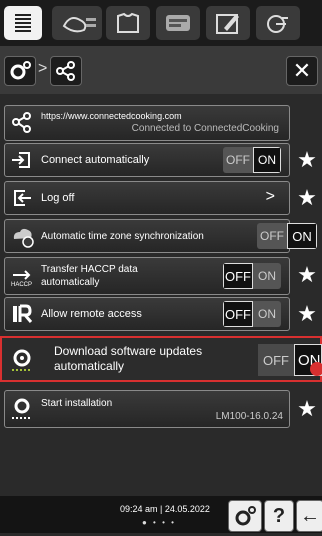  I want to click on start-installation-label: Start installation, so click(77, 403).